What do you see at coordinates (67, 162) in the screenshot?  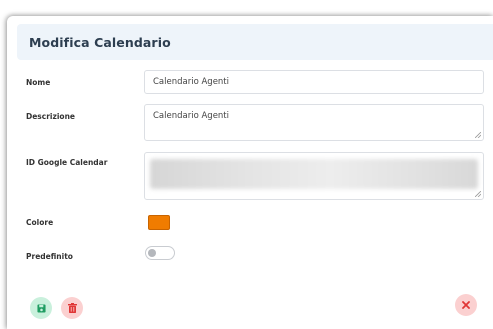 I see `google-calendar-id-label: ID Google Calendar` at bounding box center [67, 162].